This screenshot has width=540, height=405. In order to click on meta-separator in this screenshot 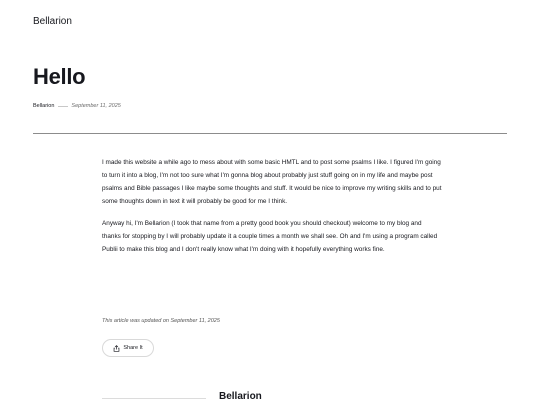, I will do `click(63, 106)`.